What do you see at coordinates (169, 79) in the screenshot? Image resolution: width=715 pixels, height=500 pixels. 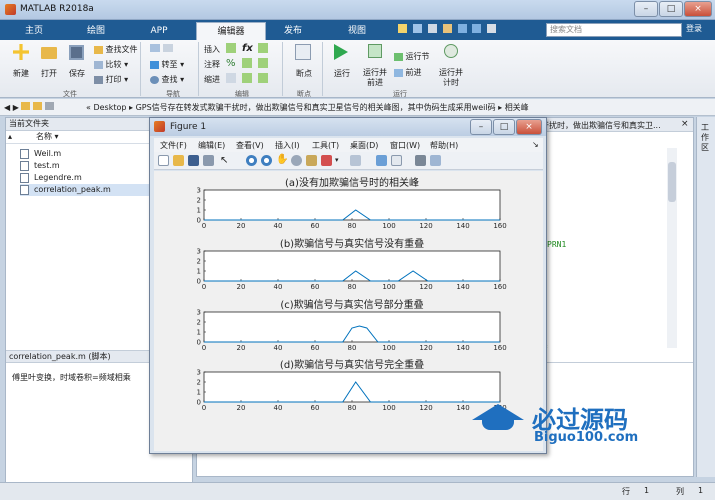 I see `find-label: 查找` at bounding box center [169, 79].